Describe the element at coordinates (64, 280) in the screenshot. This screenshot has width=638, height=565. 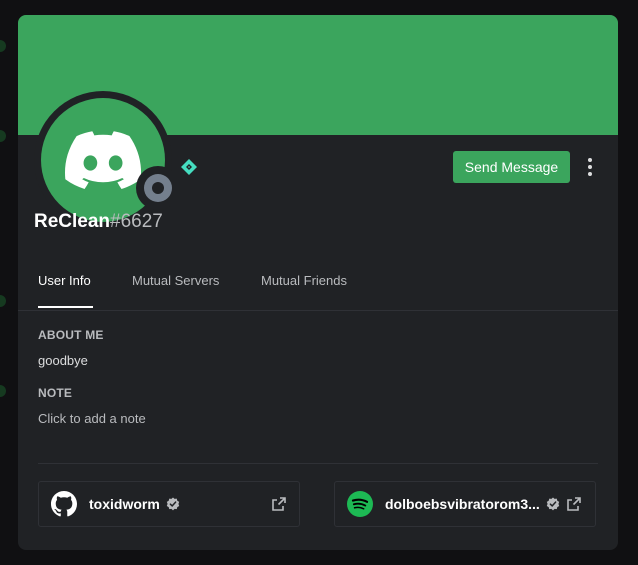
I see `tab-user-info: User Info` at that location.